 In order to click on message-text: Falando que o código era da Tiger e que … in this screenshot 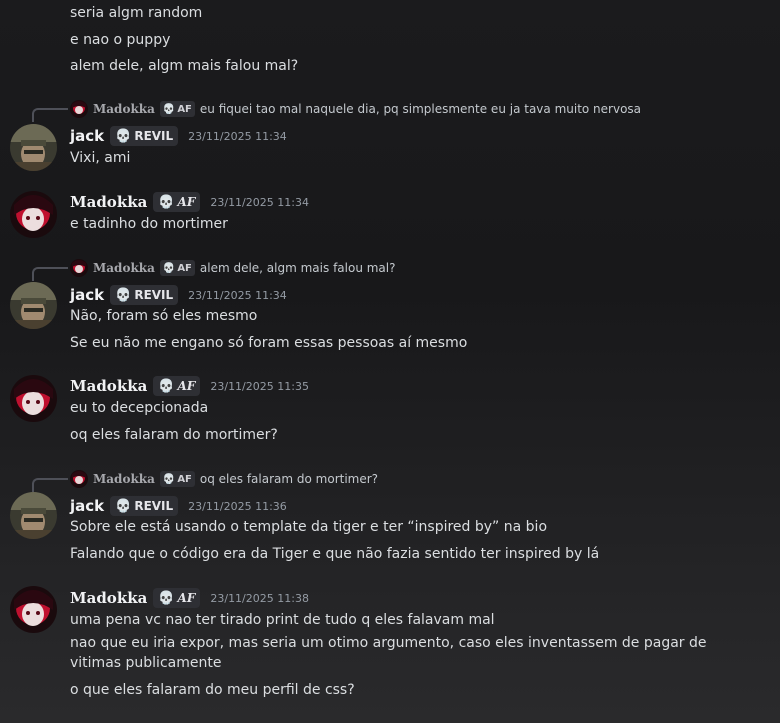, I will do `click(335, 554)`.